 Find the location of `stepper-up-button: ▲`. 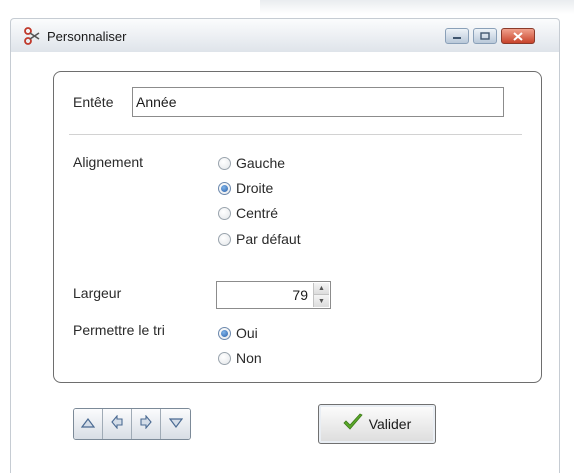

stepper-up-button: ▲ is located at coordinates (321, 289).